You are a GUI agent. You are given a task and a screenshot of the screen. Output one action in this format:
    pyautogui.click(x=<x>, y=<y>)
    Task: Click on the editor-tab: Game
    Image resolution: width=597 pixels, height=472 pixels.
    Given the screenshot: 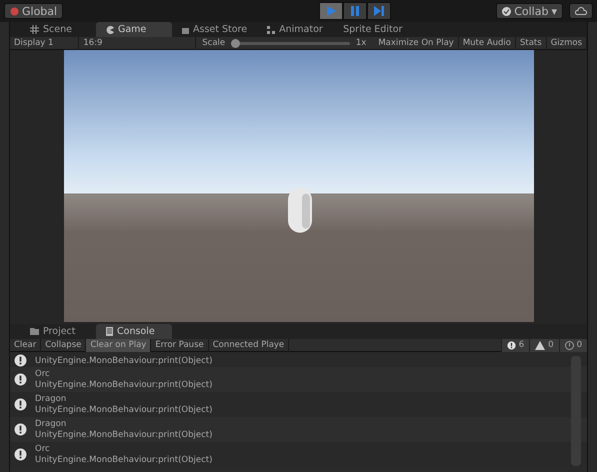 What is the action you would take?
    pyautogui.click(x=134, y=29)
    